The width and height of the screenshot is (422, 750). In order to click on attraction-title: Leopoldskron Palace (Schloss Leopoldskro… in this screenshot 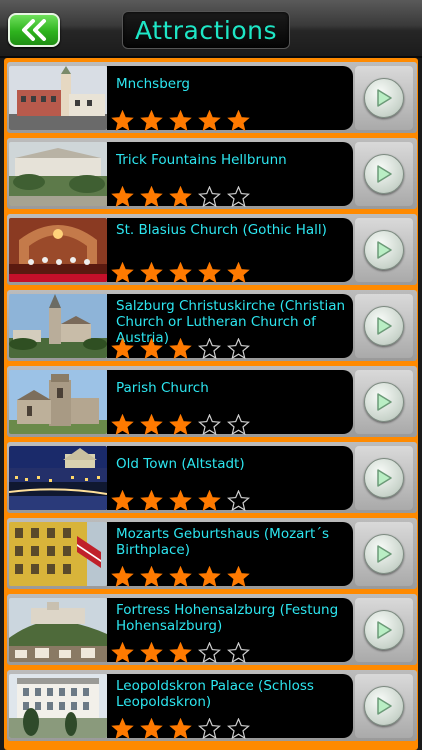, I will do `click(215, 694)`.